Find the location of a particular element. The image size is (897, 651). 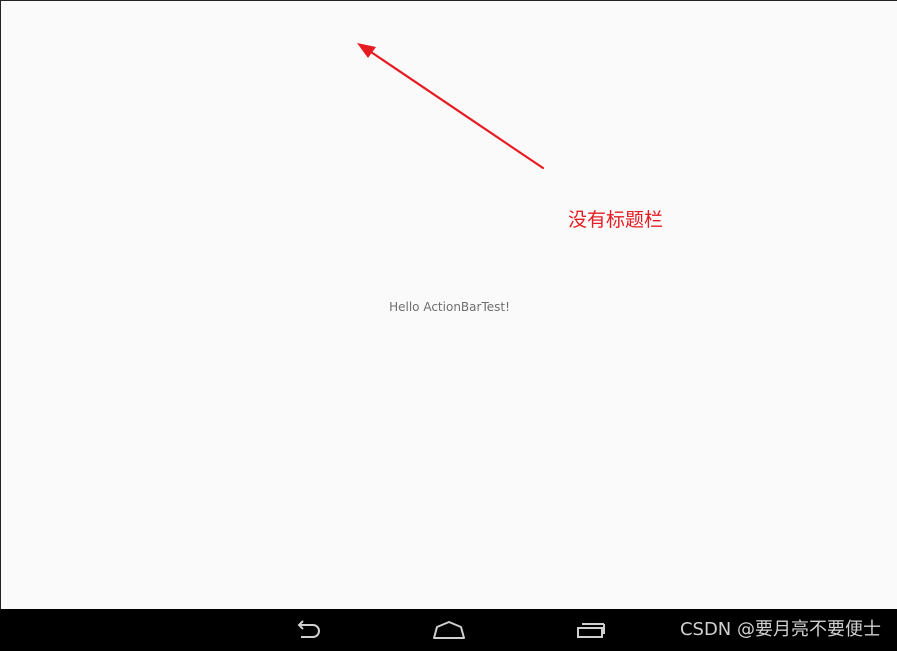

recent-apps-button is located at coordinates (591, 630).